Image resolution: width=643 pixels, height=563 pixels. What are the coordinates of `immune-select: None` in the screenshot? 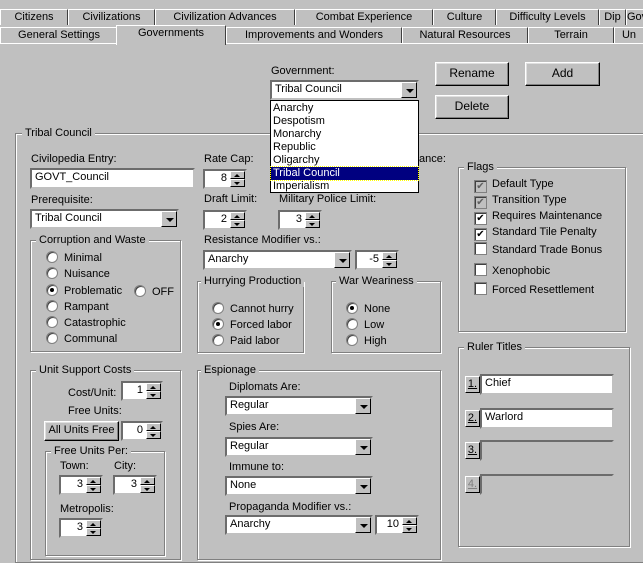 It's located at (299, 486).